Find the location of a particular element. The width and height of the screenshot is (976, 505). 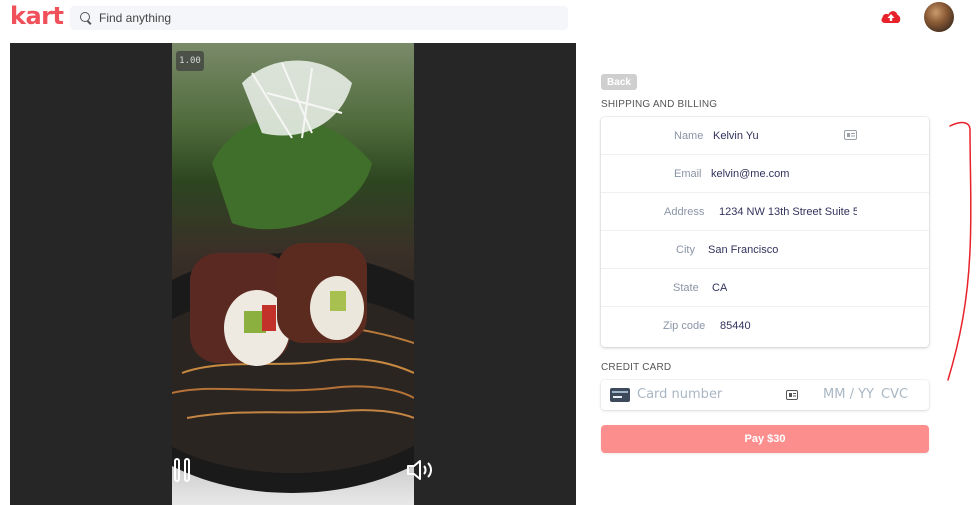

form-row-name: Name Kelvin Yu is located at coordinates (765, 136).